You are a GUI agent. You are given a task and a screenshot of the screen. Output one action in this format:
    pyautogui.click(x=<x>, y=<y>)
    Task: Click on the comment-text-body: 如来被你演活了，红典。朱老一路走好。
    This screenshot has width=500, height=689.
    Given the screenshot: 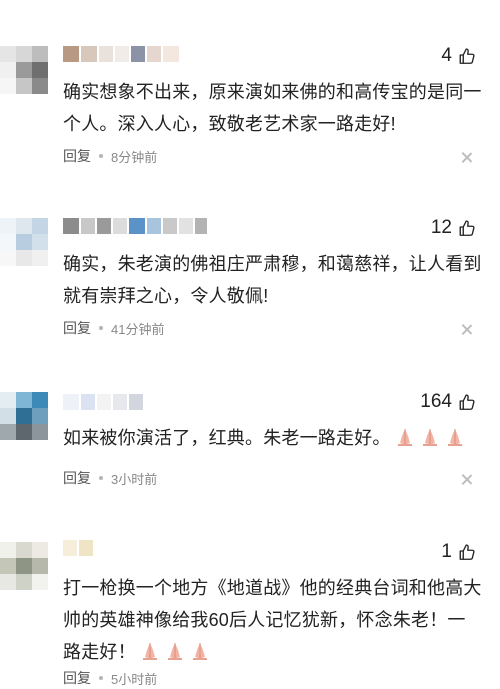 What is the action you would take?
    pyautogui.click(x=227, y=438)
    